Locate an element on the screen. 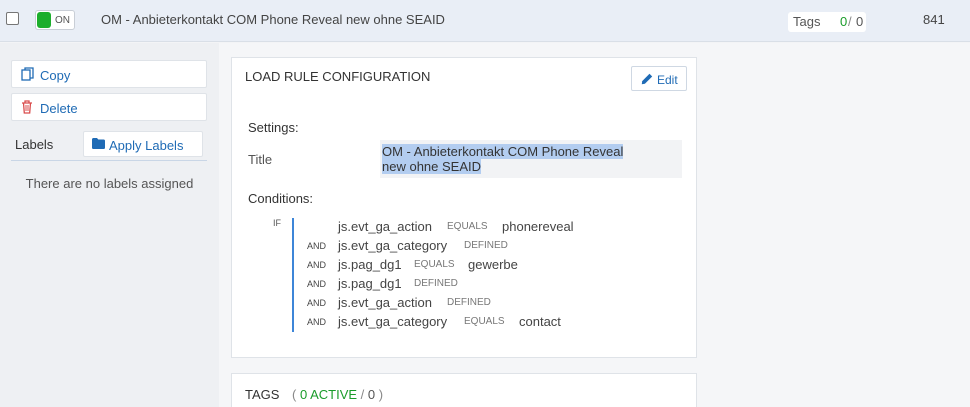 The height and width of the screenshot is (407, 970). condition-value: gewerbe is located at coordinates (493, 264).